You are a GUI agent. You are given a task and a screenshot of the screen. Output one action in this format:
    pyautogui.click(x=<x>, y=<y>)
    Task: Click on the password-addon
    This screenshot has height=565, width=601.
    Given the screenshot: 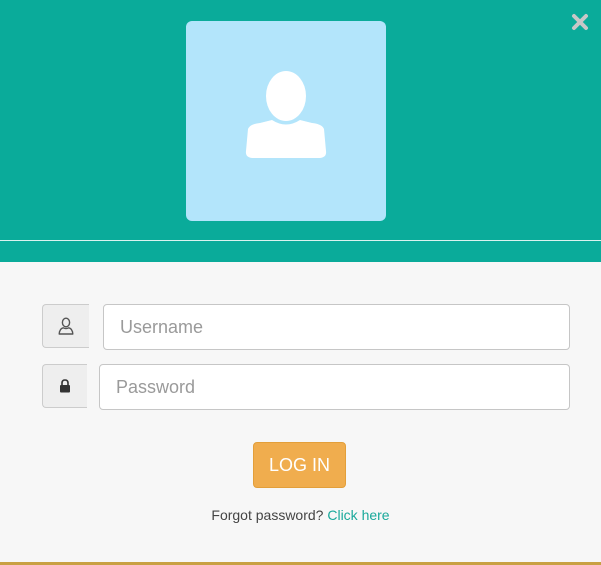 What is the action you would take?
    pyautogui.click(x=64, y=386)
    